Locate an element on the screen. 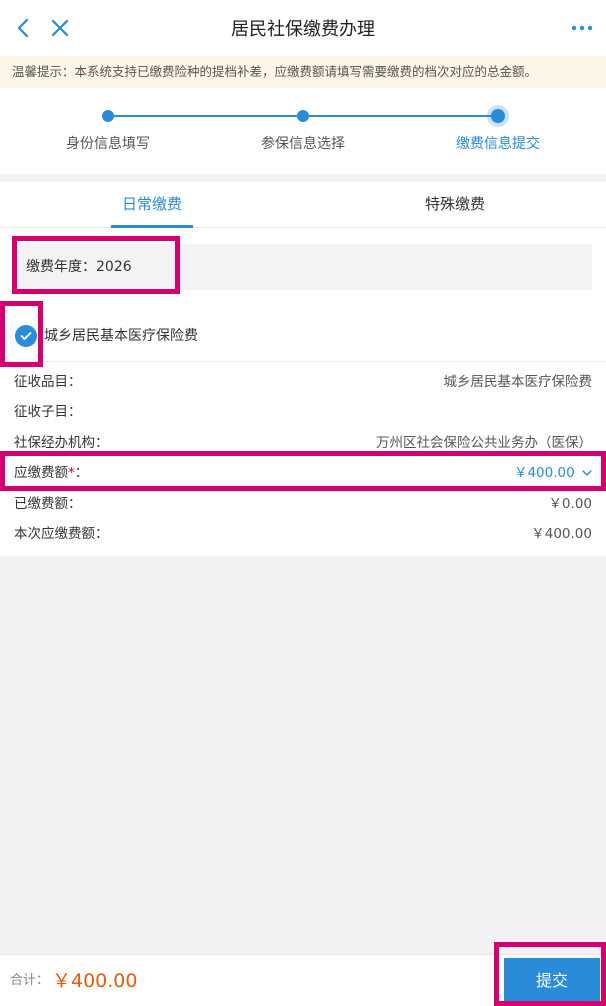  amount-row: 应缴费额*： ￥400.00 is located at coordinates (303, 473).